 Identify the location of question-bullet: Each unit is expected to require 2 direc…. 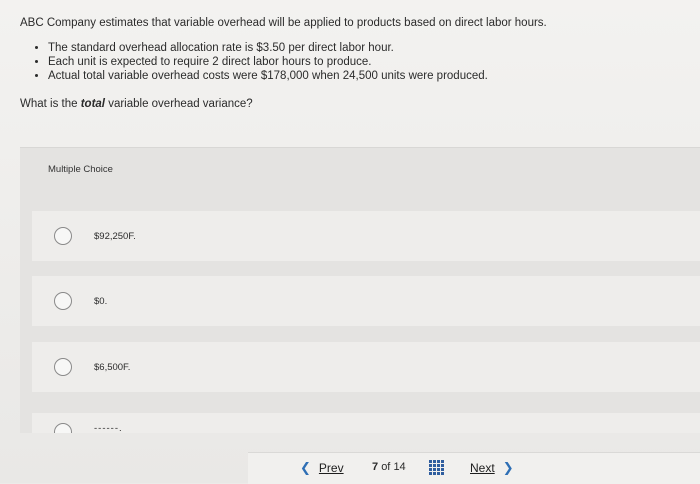
(364, 62).